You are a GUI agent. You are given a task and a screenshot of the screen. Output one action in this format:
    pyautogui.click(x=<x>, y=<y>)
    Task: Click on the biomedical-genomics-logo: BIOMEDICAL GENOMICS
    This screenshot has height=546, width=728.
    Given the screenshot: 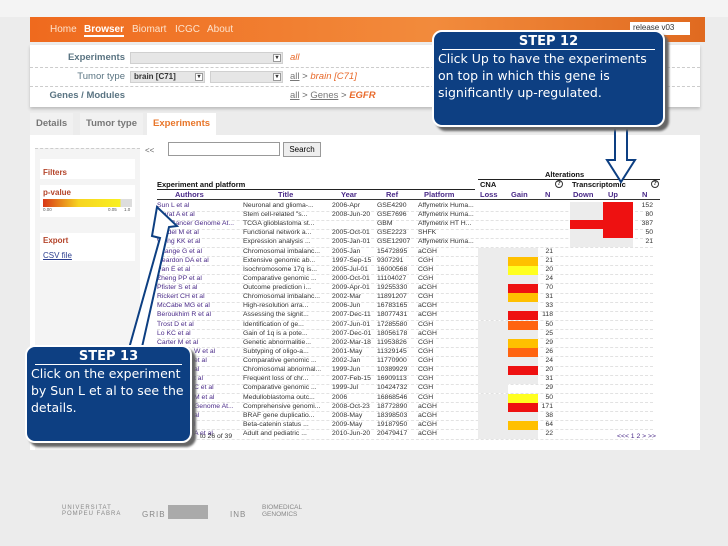 What is the action you would take?
    pyautogui.click(x=282, y=511)
    